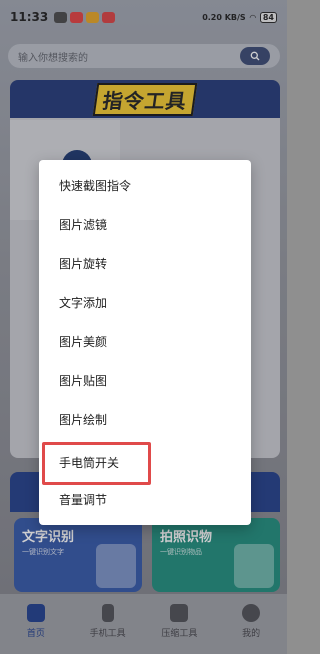 Image resolution: width=320 pixels, height=654 pixels. Describe the element at coordinates (89, 463) in the screenshot. I see `menu-item-flashlight-toggle: 手电筒开关` at that location.